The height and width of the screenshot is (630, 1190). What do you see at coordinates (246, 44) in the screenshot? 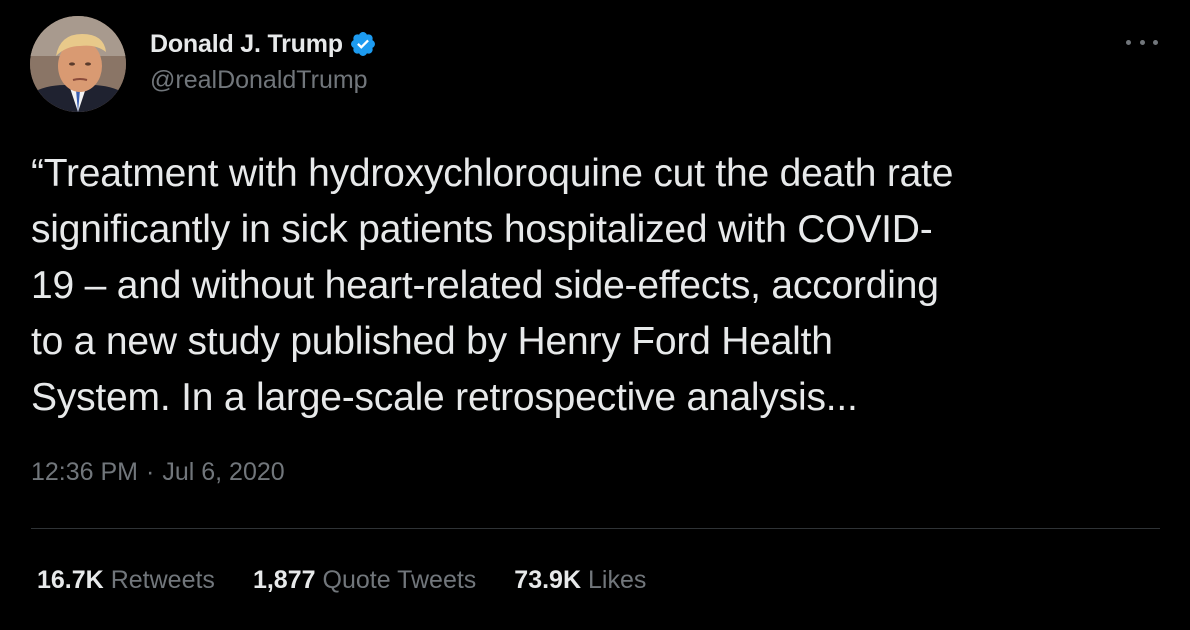
I see `display-name: Donald J. Trump` at bounding box center [246, 44].